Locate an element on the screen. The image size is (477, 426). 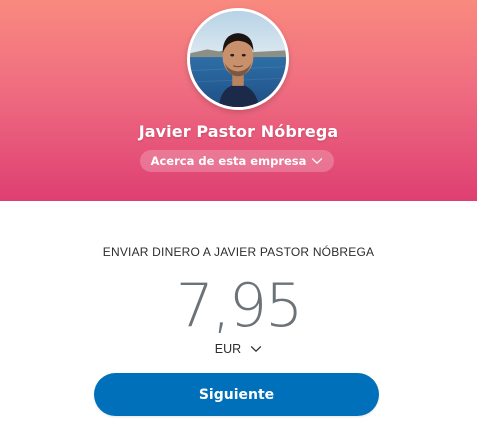
about-company-button: Acerca de esta empresa is located at coordinates (237, 161).